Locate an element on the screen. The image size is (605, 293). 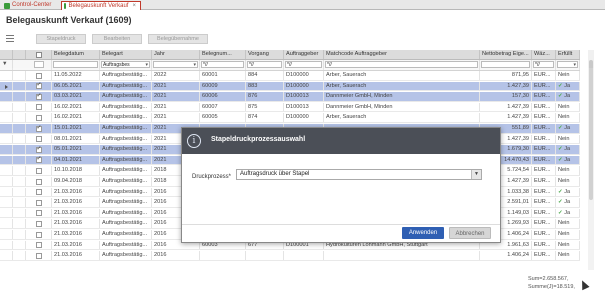
filter-jahr is located at coordinates (175, 64).